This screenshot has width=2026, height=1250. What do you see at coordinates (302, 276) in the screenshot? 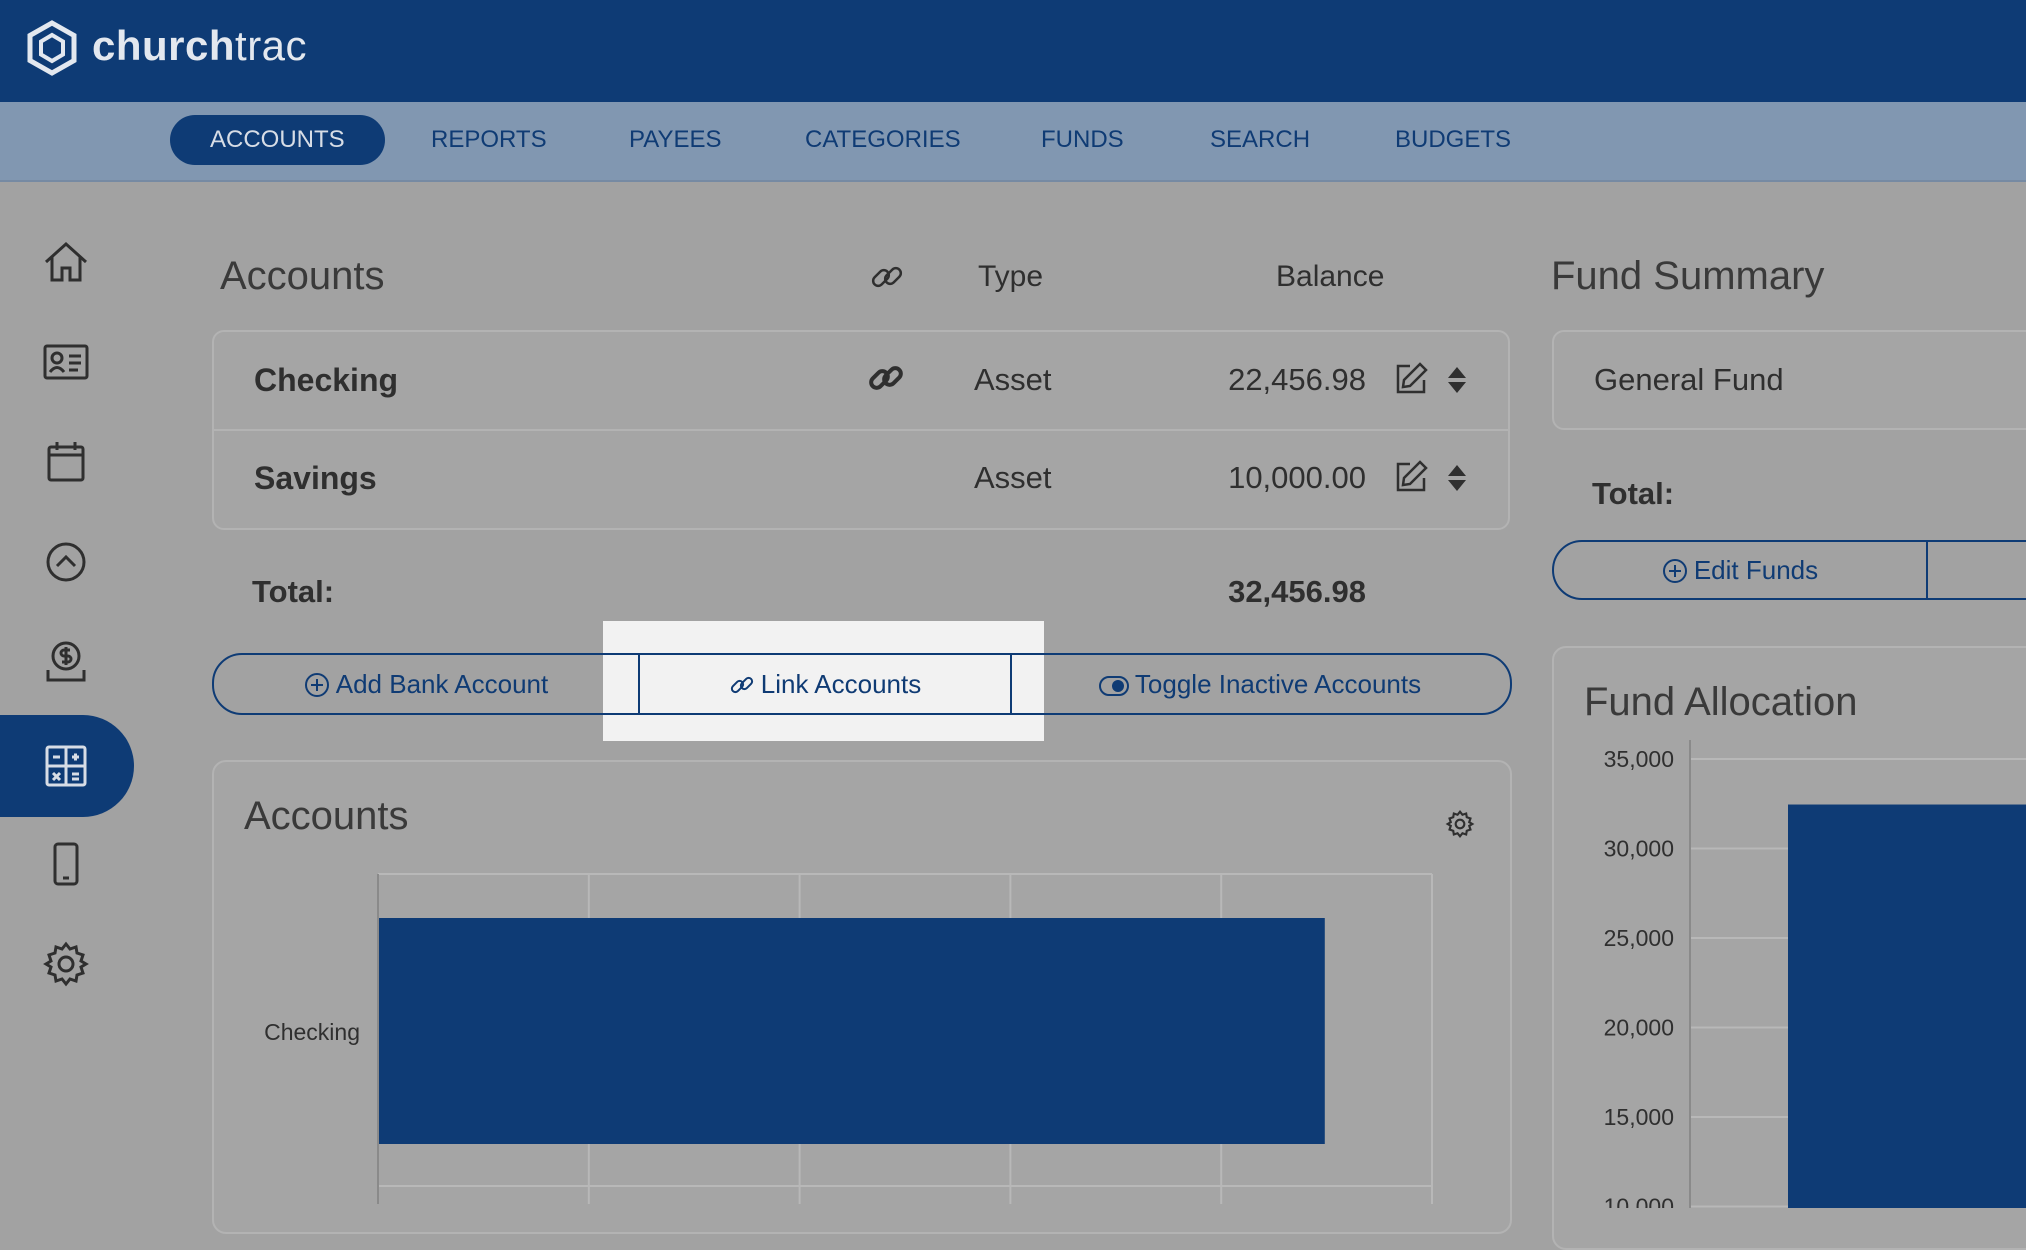
I see `accounts-title: Accounts` at bounding box center [302, 276].